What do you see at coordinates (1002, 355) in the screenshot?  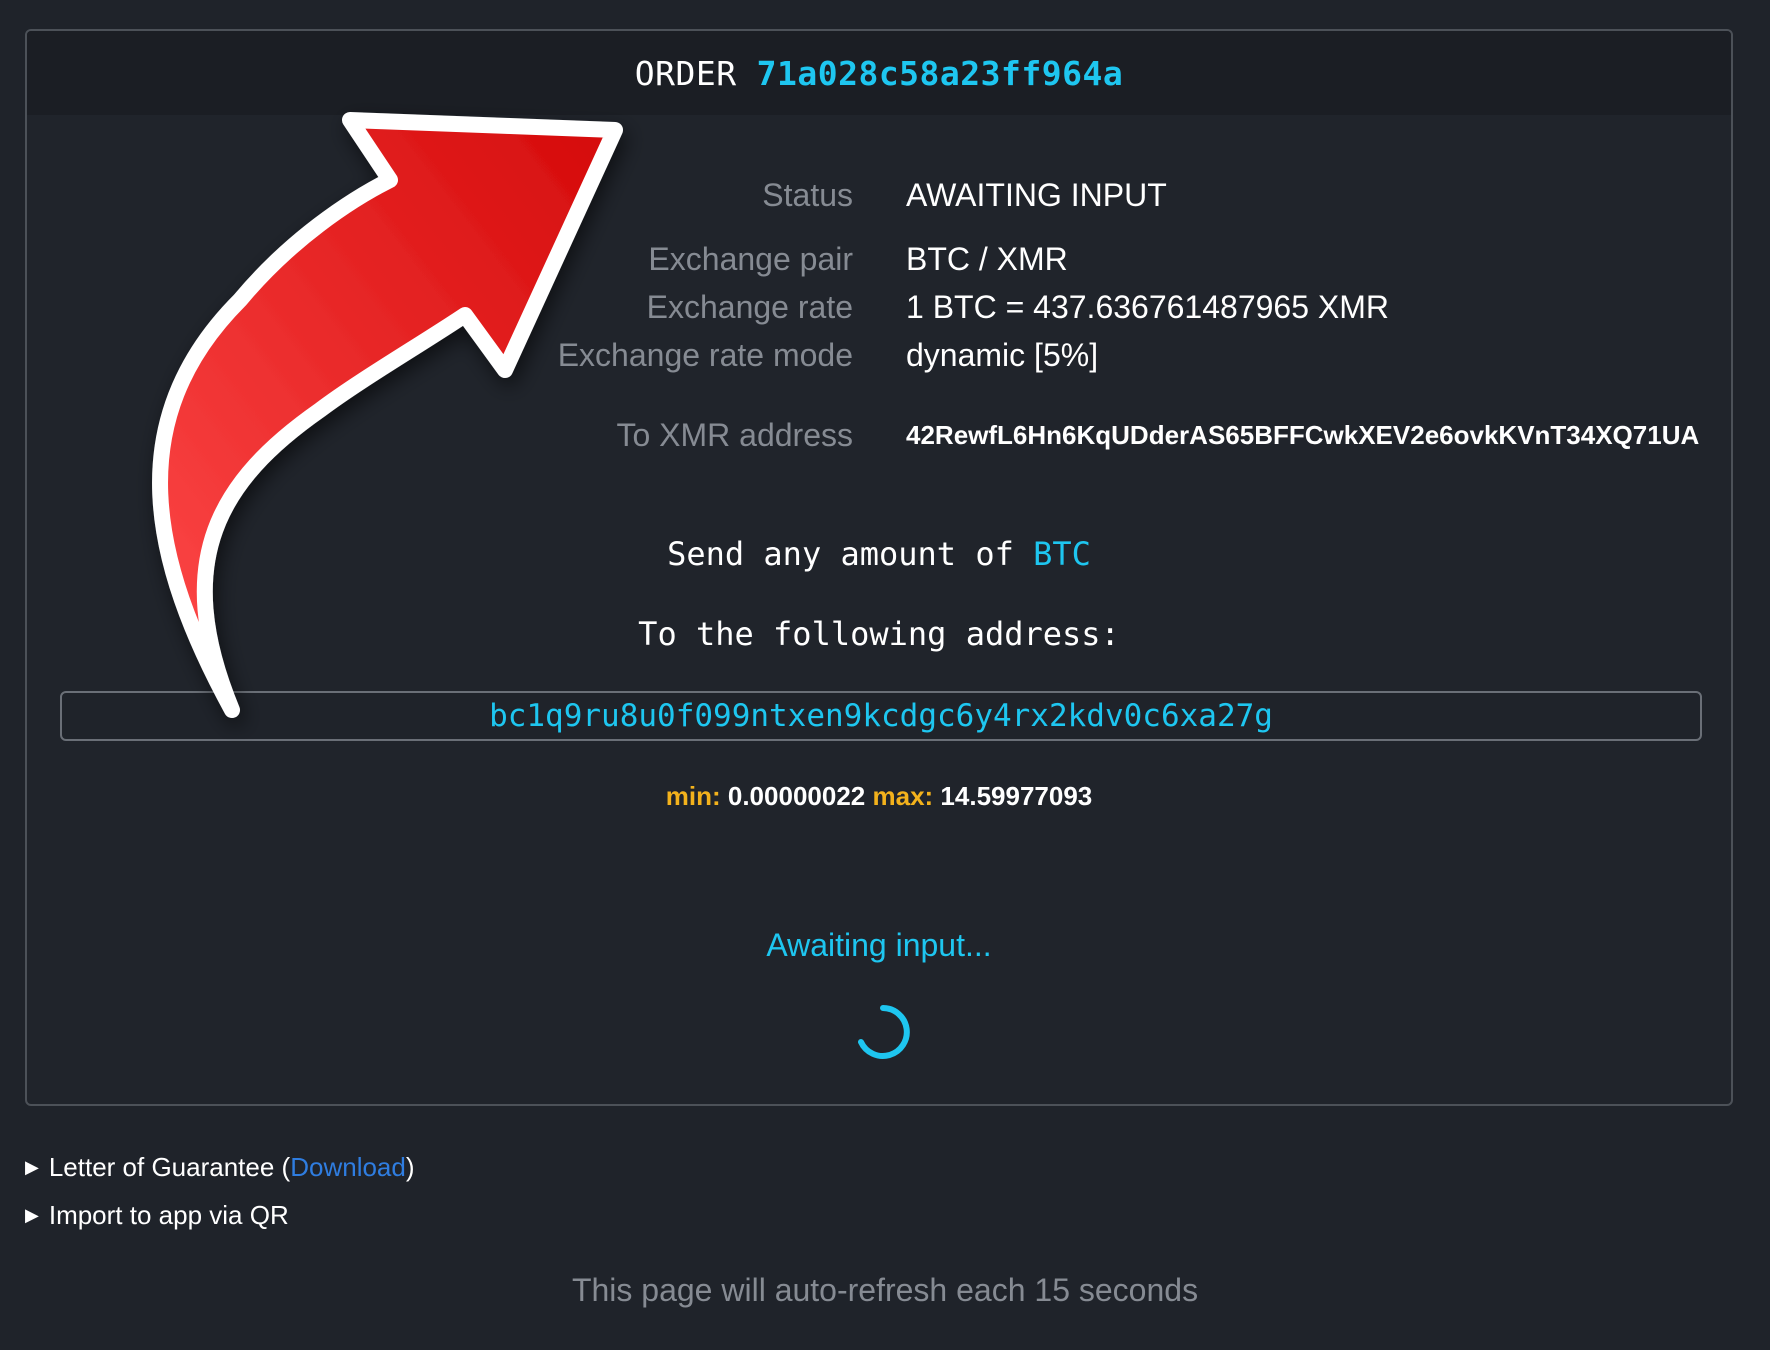 I see `exchange-rate-mode-value: dynamic [5%]` at bounding box center [1002, 355].